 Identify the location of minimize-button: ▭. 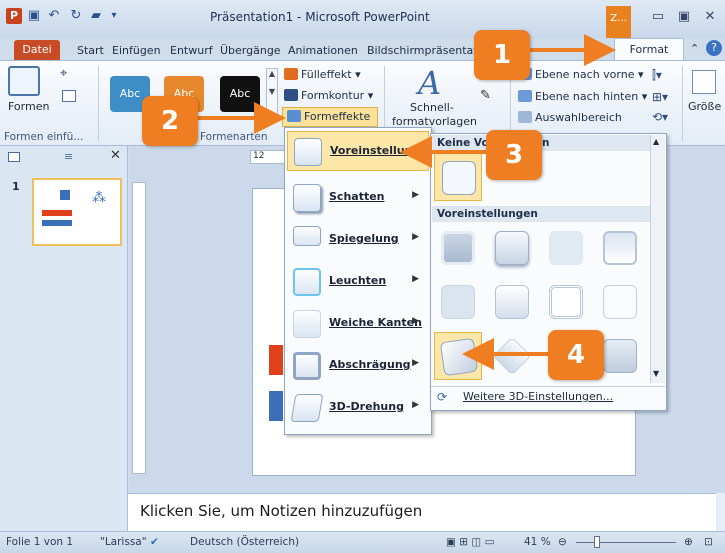
(658, 17).